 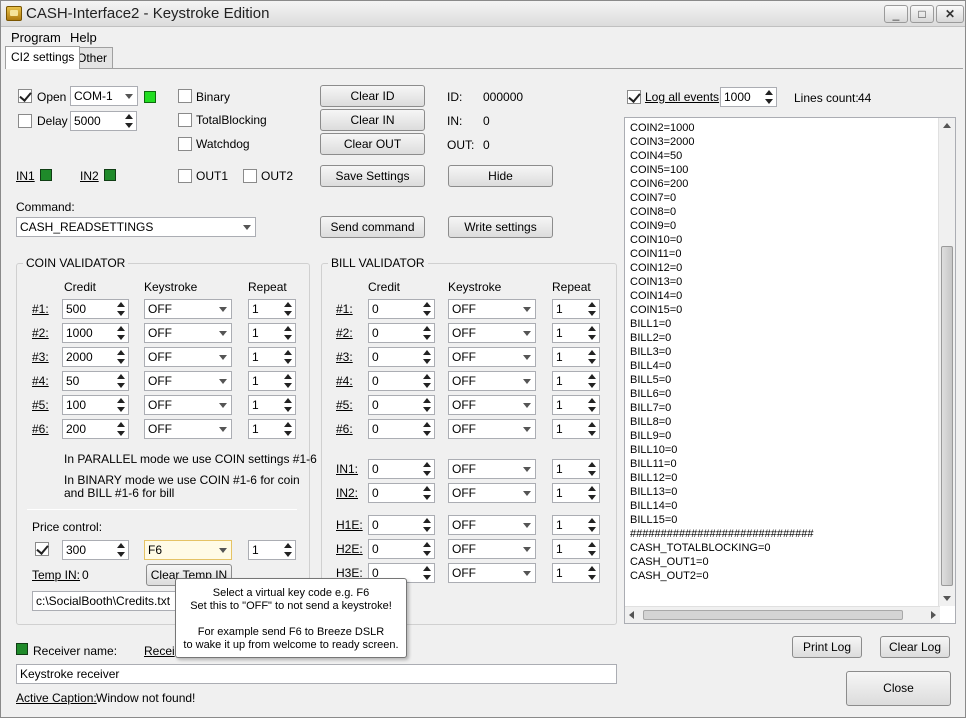 I want to click on close-button: Close, so click(x=898, y=688).